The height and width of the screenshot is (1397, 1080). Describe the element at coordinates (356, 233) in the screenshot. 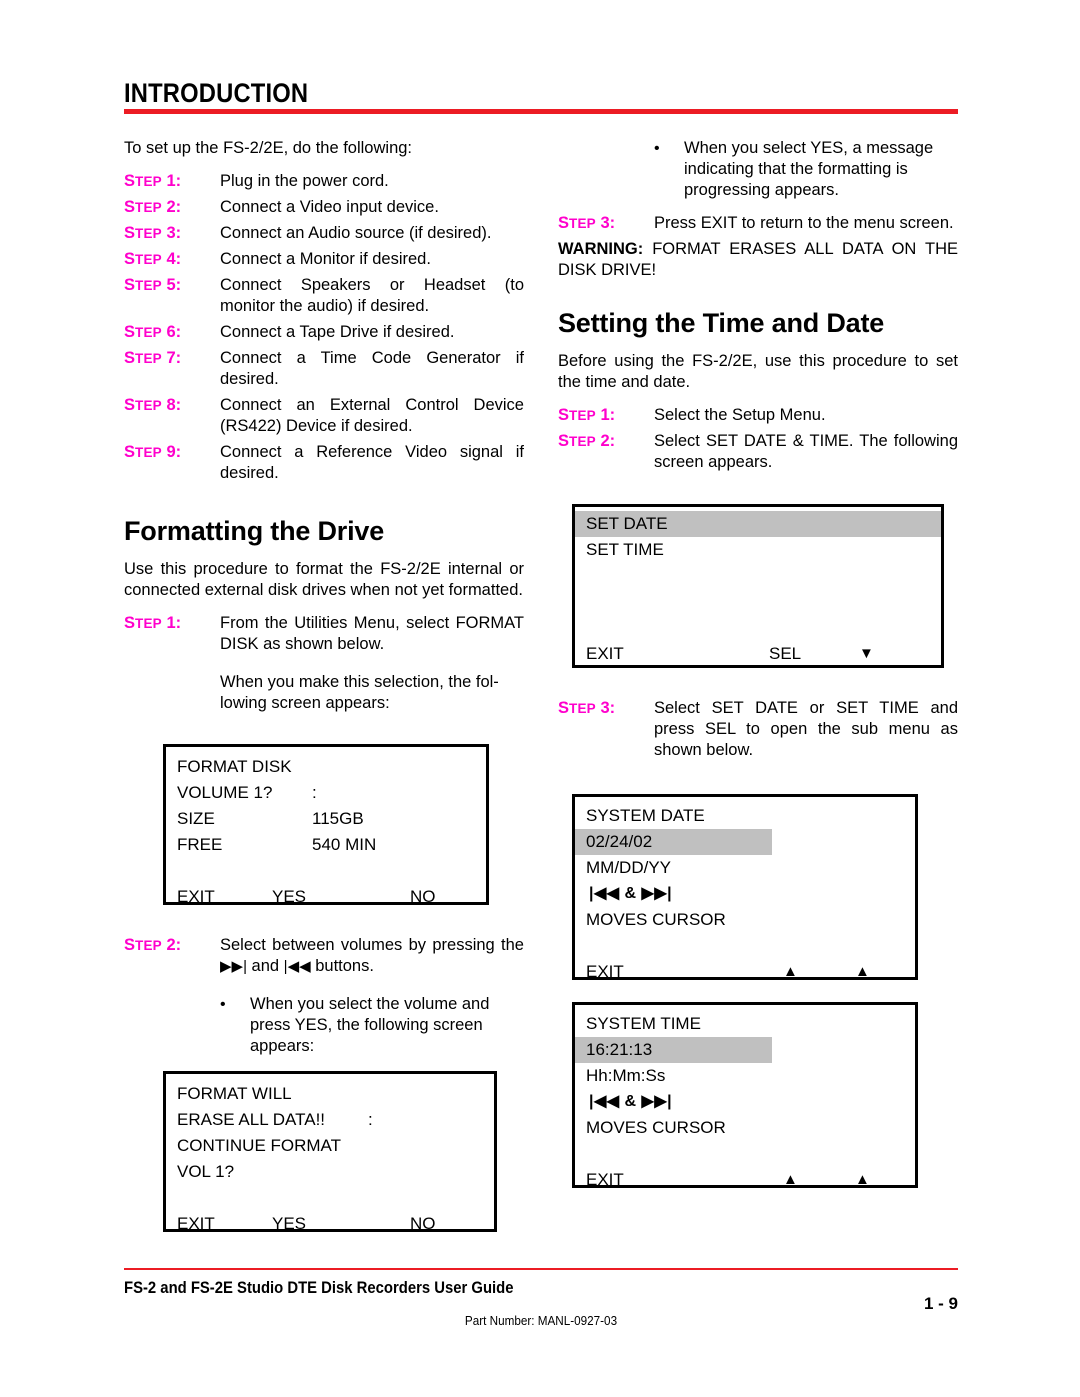

I see `step-text: Connect an Audio source (if desired).` at that location.